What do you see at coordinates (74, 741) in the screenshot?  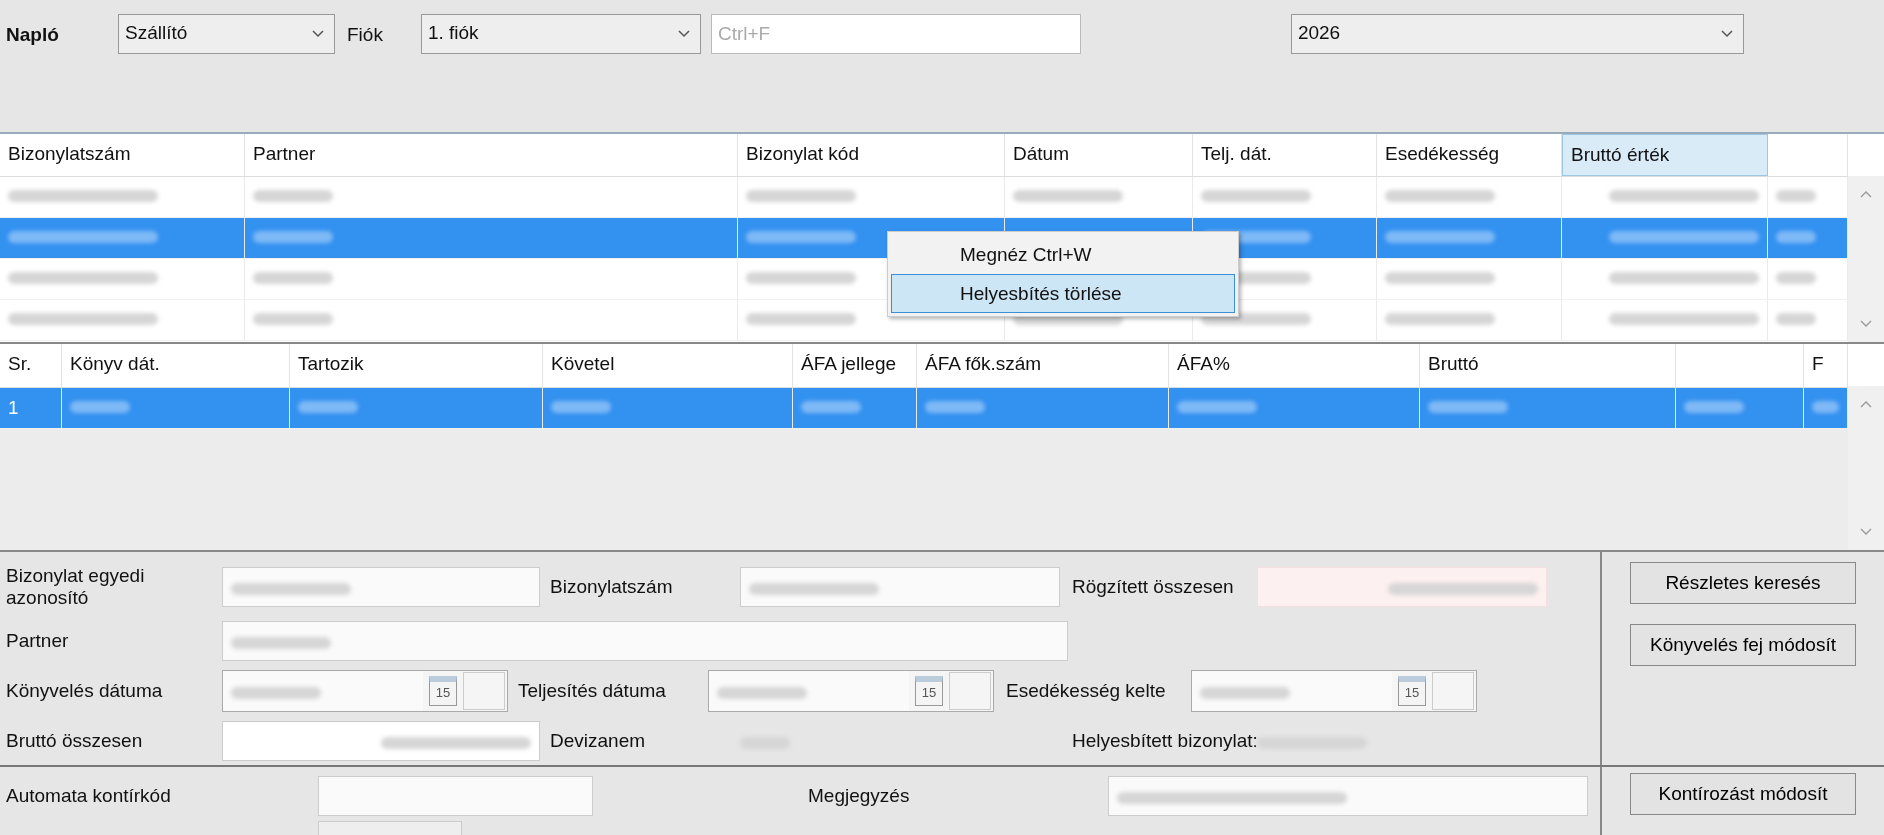 I see `field-label: Bruttó összesen` at bounding box center [74, 741].